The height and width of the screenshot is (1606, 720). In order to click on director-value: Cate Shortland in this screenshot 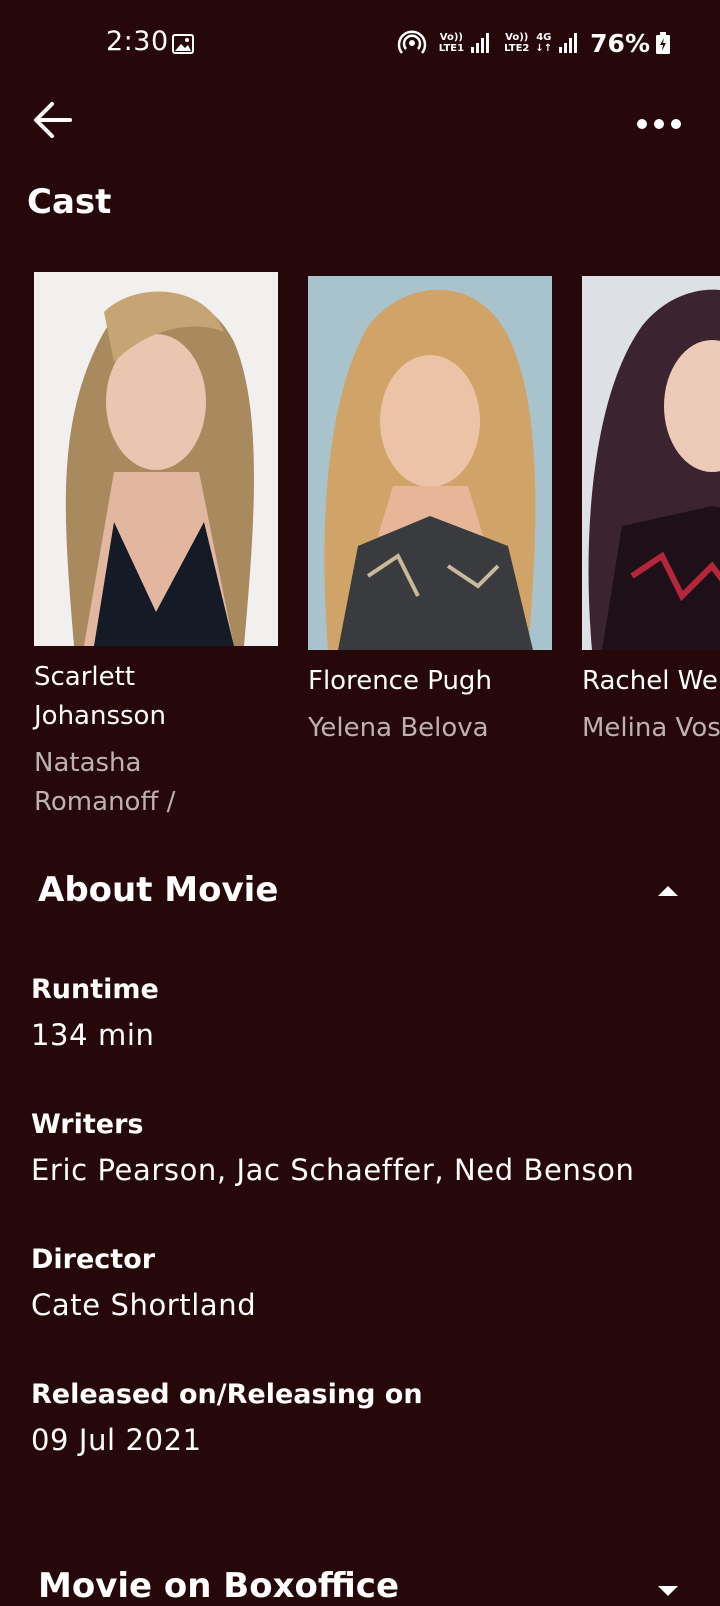, I will do `click(144, 1305)`.